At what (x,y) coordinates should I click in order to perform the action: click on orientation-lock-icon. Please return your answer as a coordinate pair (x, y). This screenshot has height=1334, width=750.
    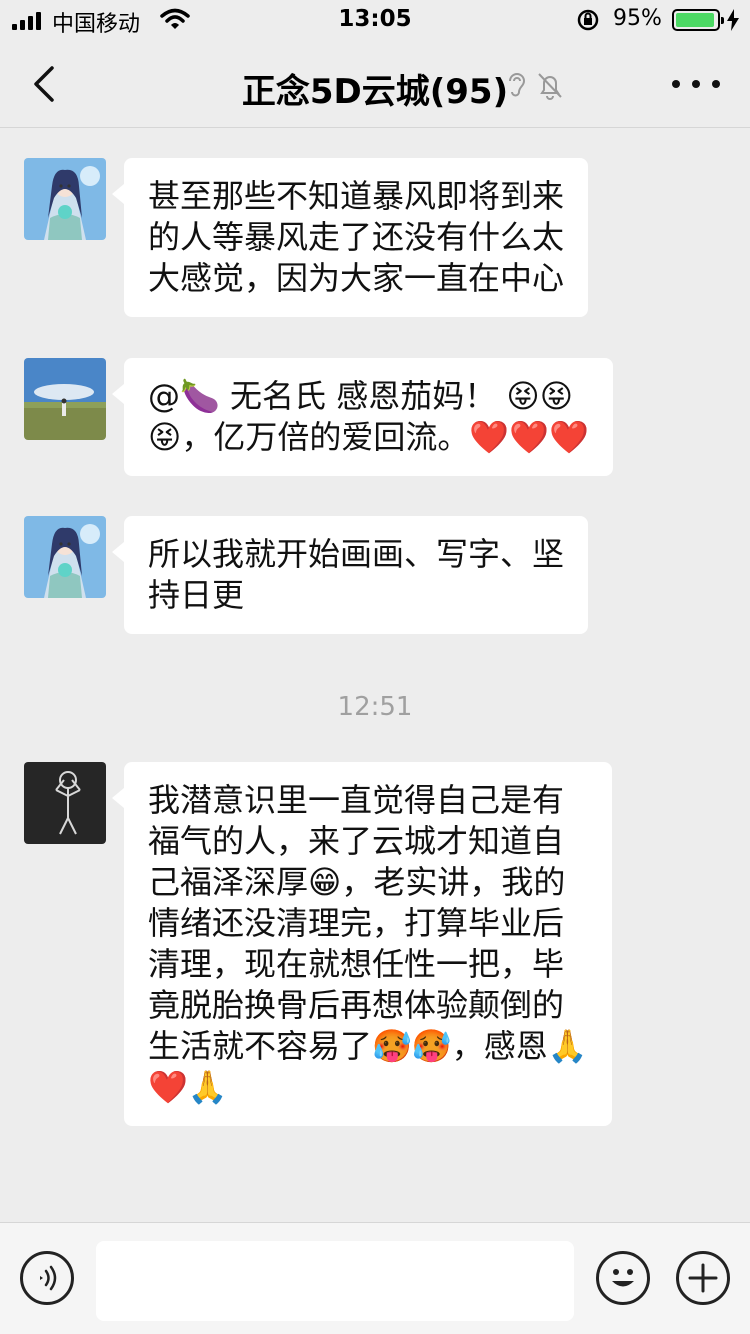
    Looking at the image, I should click on (588, 20).